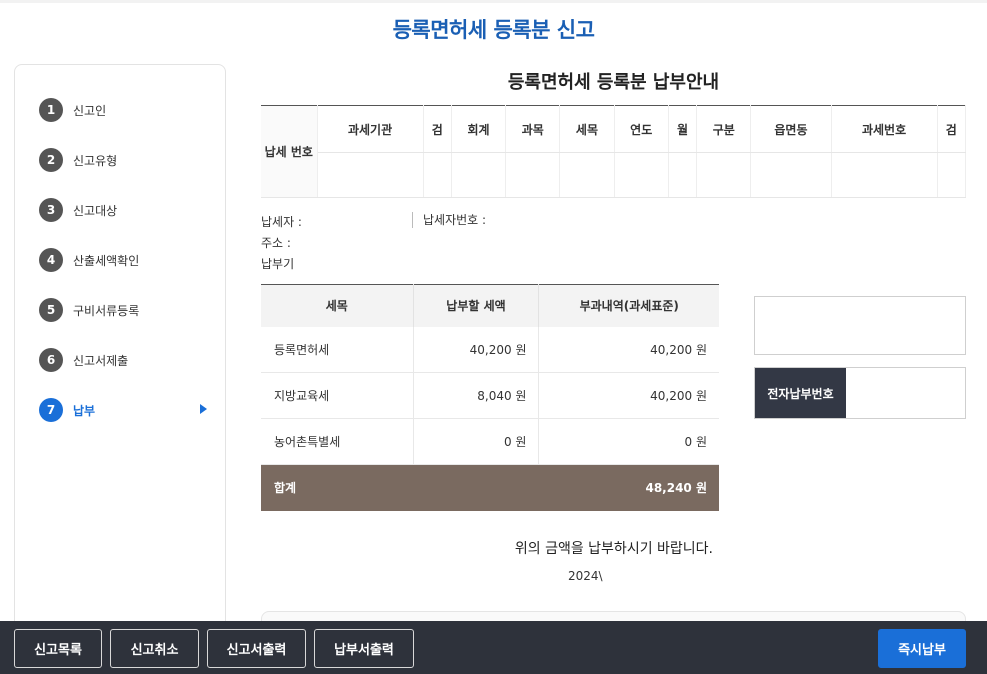 This screenshot has width=987, height=674. Describe the element at coordinates (628, 305) in the screenshot. I see `column-header: 부과내역(과세표준)` at that location.